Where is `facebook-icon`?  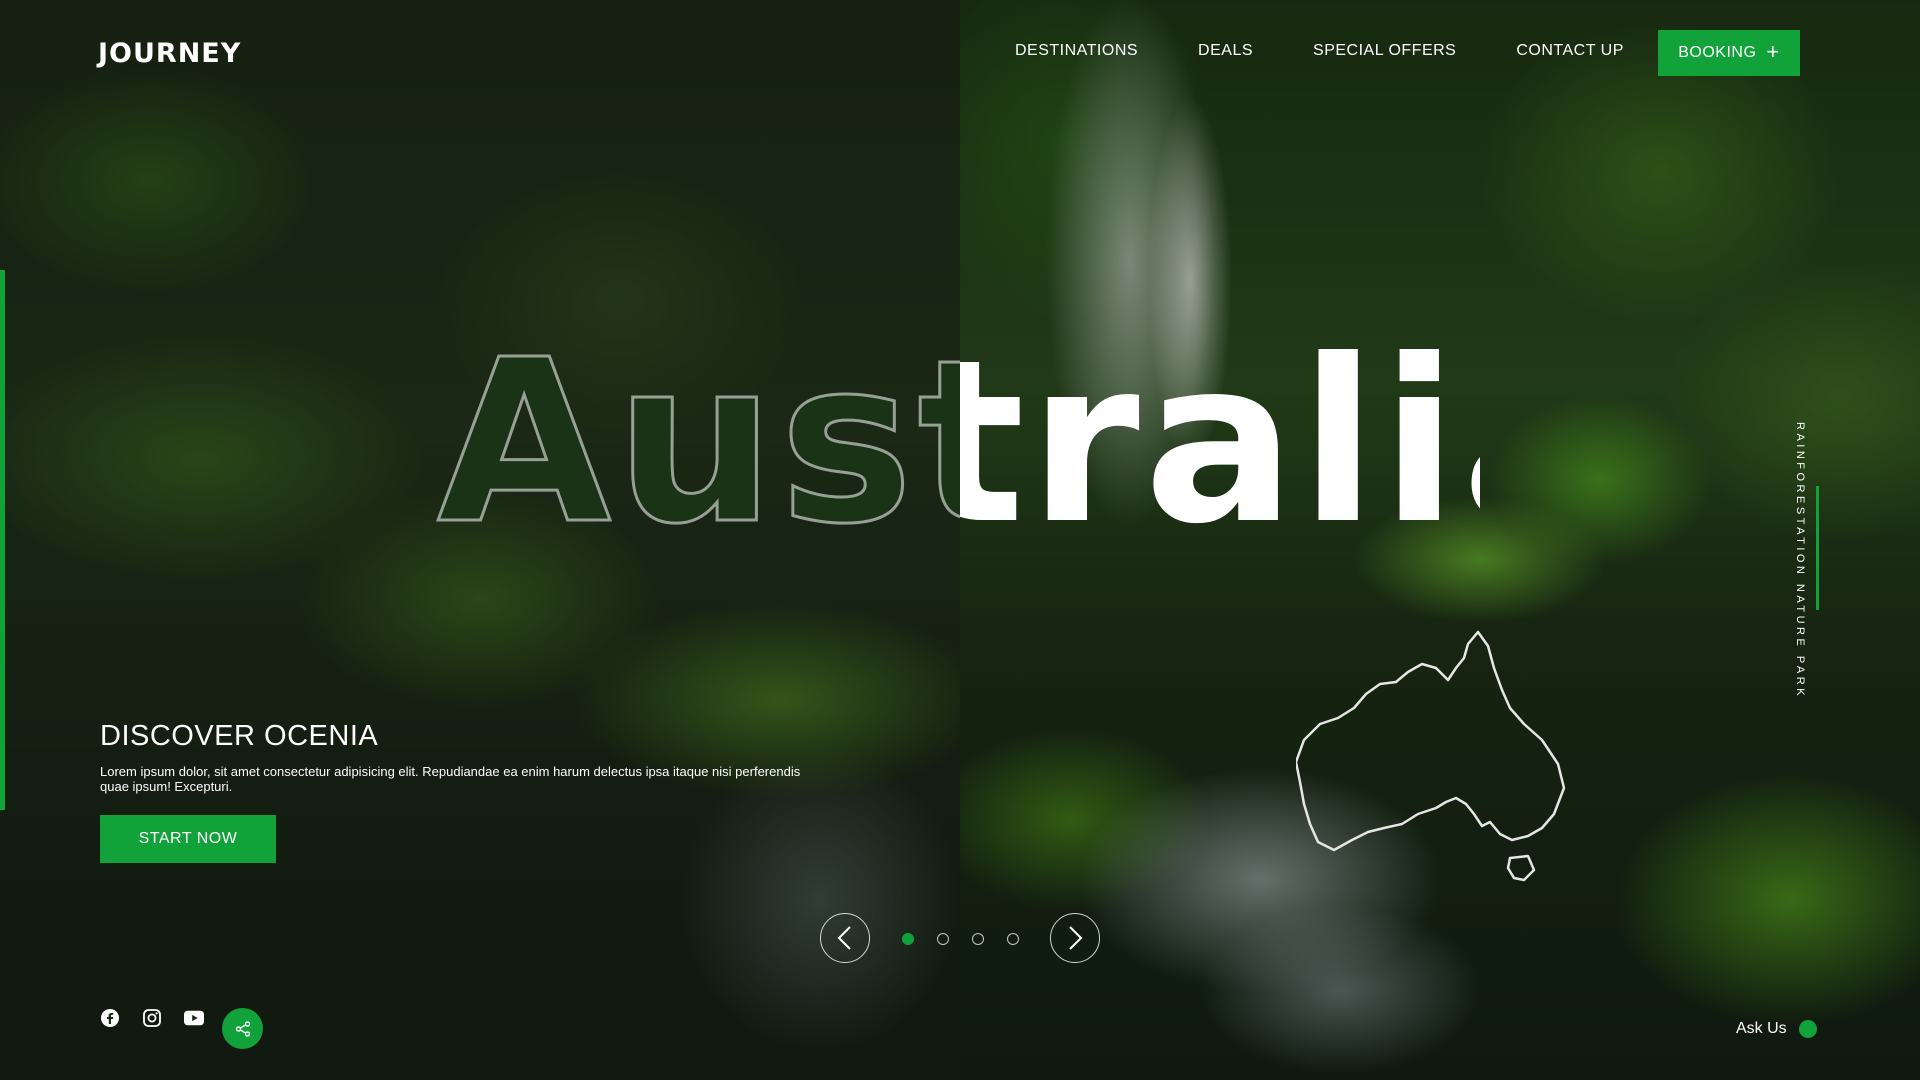 facebook-icon is located at coordinates (110, 1018).